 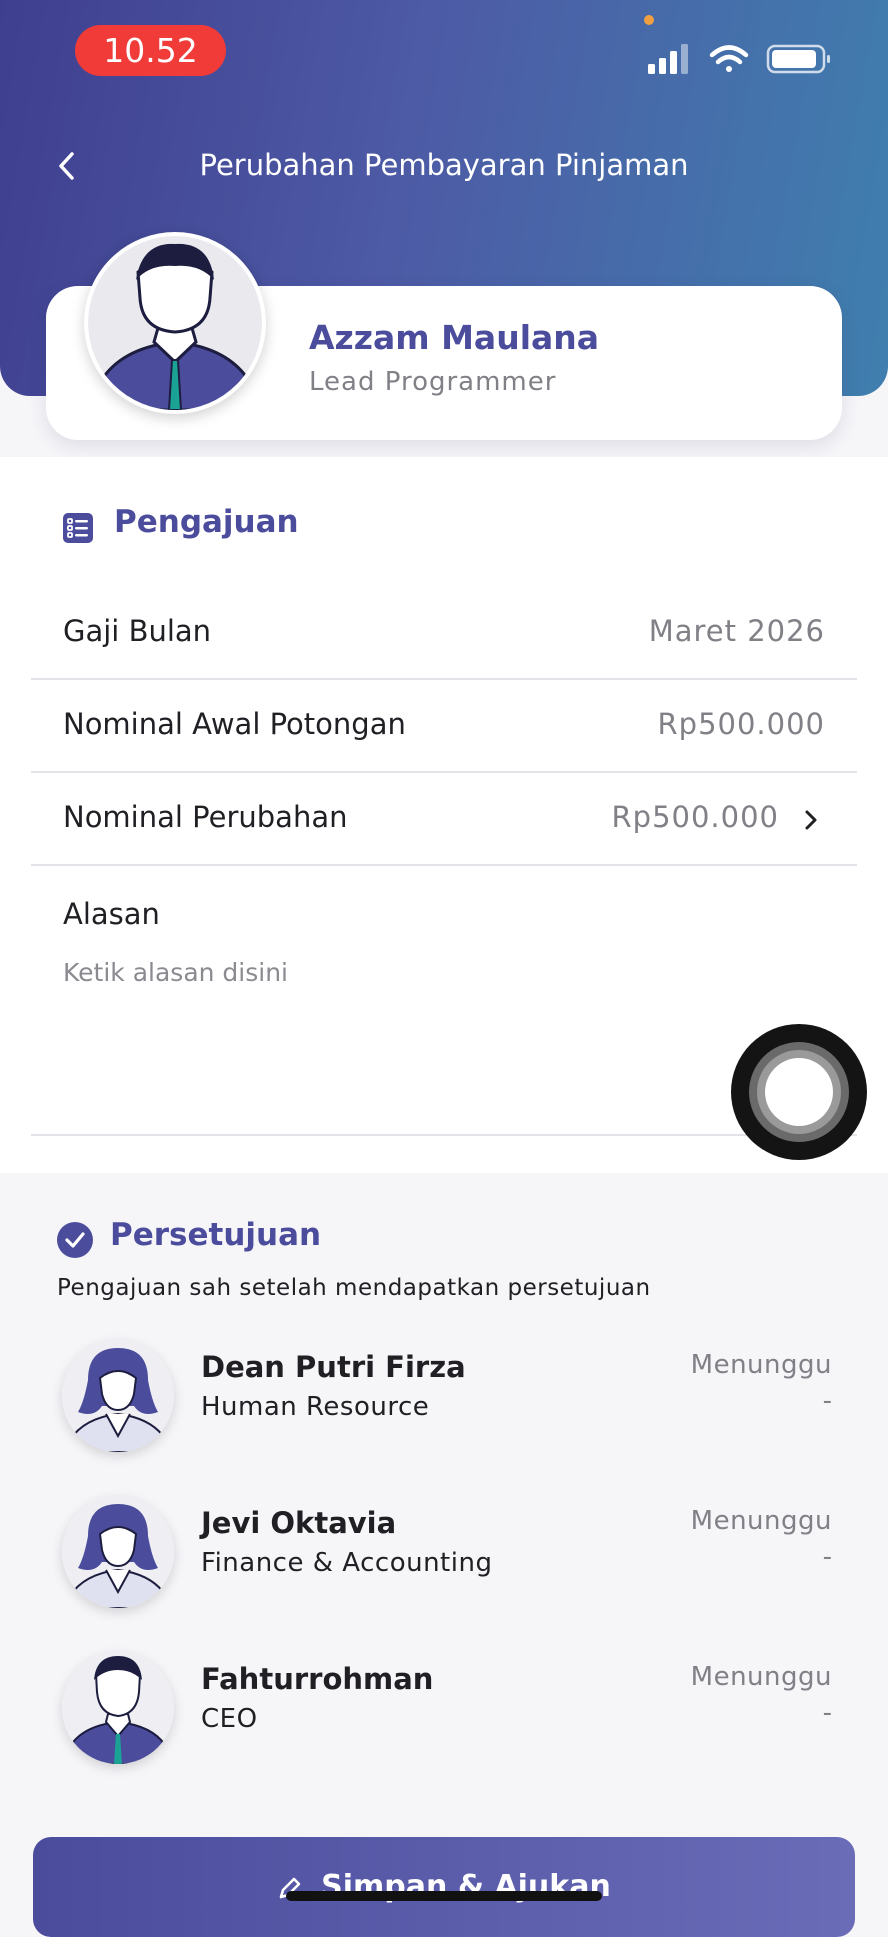 What do you see at coordinates (150, 50) in the screenshot?
I see `status-time: 10.52` at bounding box center [150, 50].